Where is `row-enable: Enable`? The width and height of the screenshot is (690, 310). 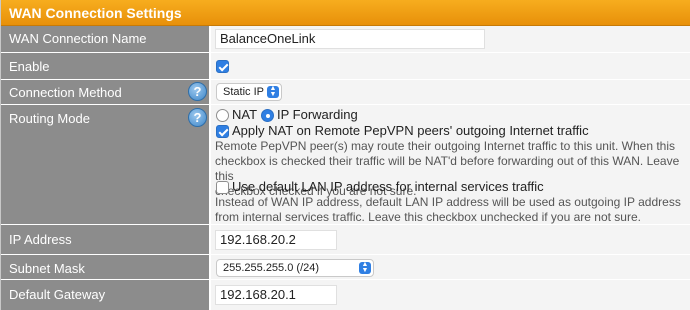
row-enable: Enable is located at coordinates (345, 66).